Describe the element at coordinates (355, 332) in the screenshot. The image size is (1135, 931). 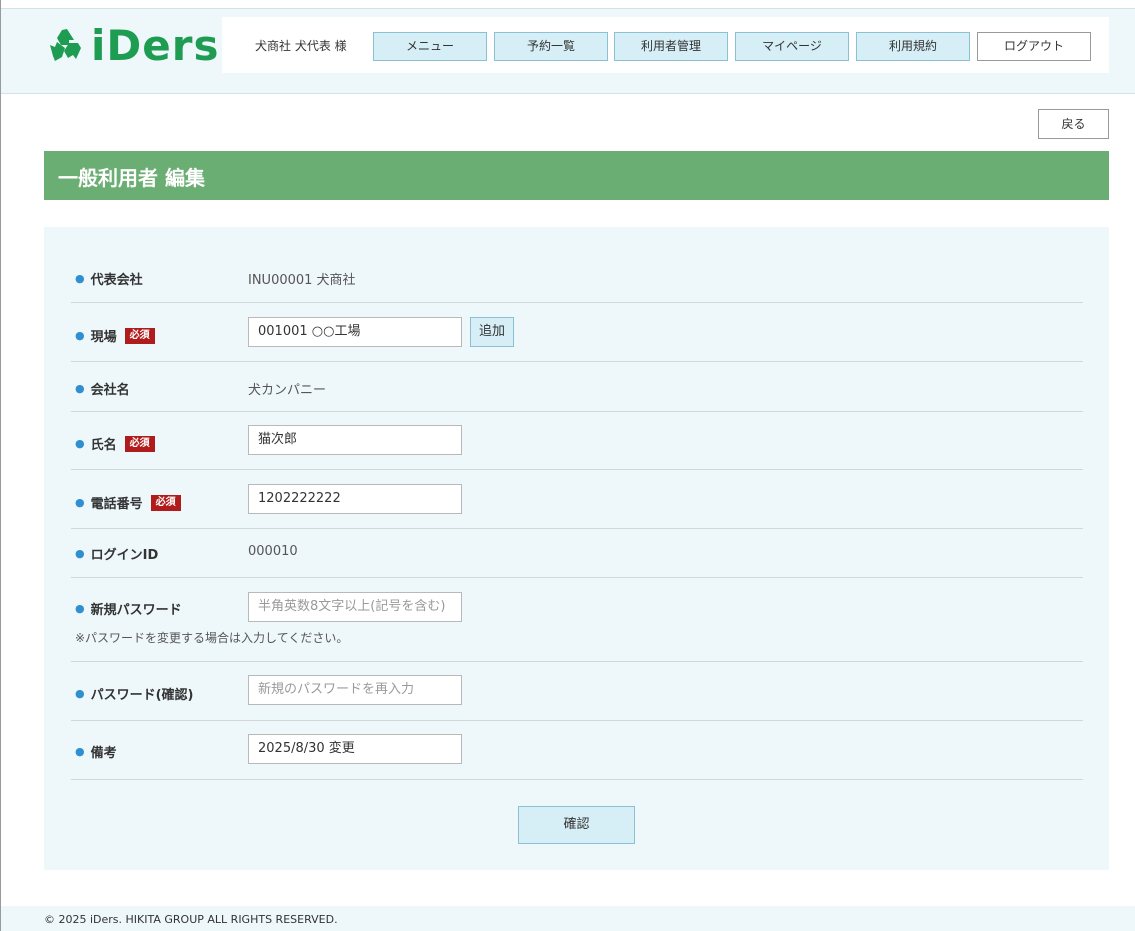
I see `site-input: 001001 ○○工場` at that location.